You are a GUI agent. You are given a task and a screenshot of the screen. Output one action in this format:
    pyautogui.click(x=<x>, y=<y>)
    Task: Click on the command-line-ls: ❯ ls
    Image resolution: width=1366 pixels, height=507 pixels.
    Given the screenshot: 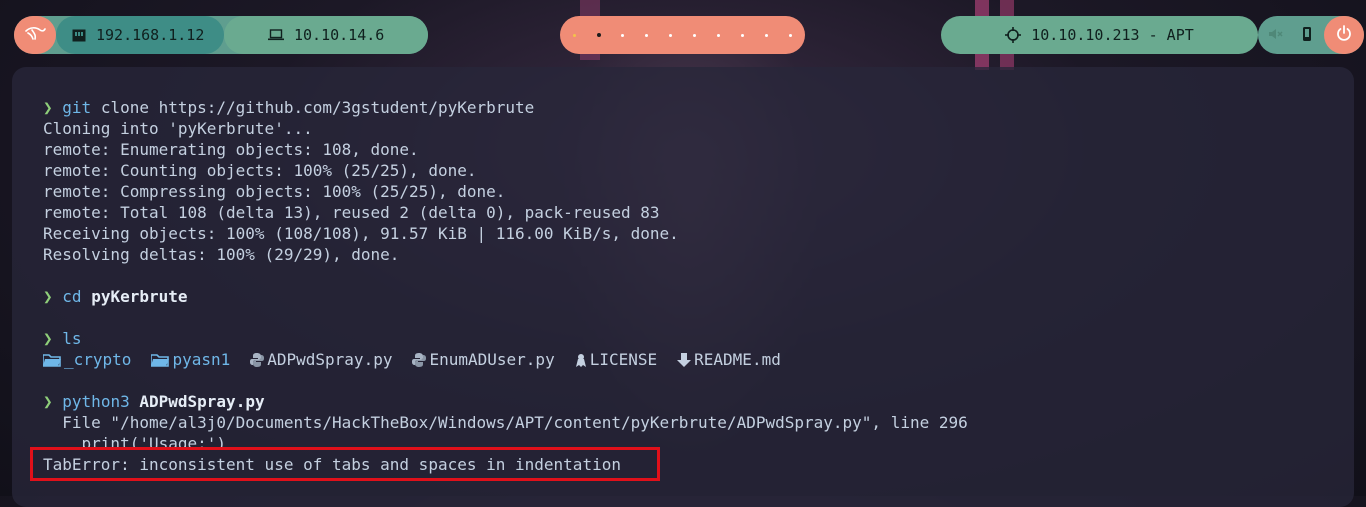 What is the action you would take?
    pyautogui.click(x=505, y=338)
    